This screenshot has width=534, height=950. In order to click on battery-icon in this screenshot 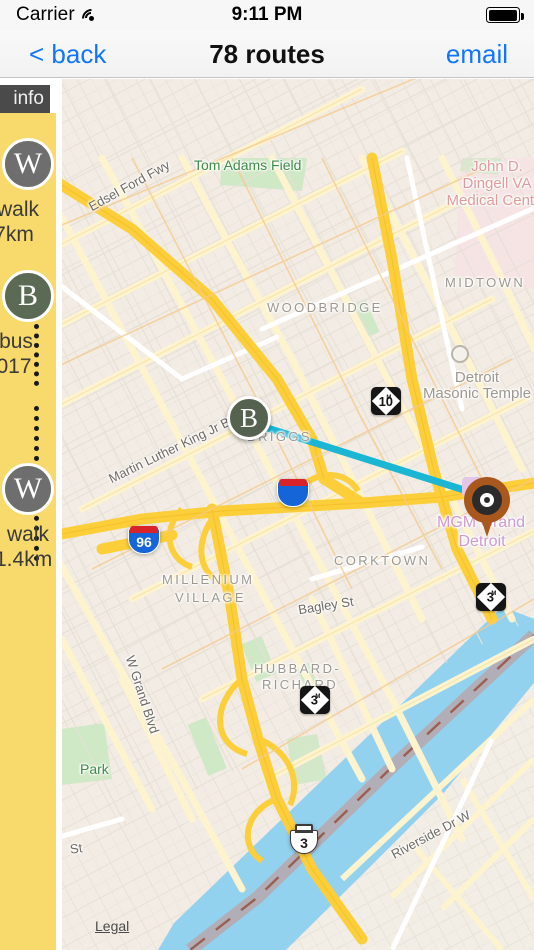, I will do `click(505, 15)`.